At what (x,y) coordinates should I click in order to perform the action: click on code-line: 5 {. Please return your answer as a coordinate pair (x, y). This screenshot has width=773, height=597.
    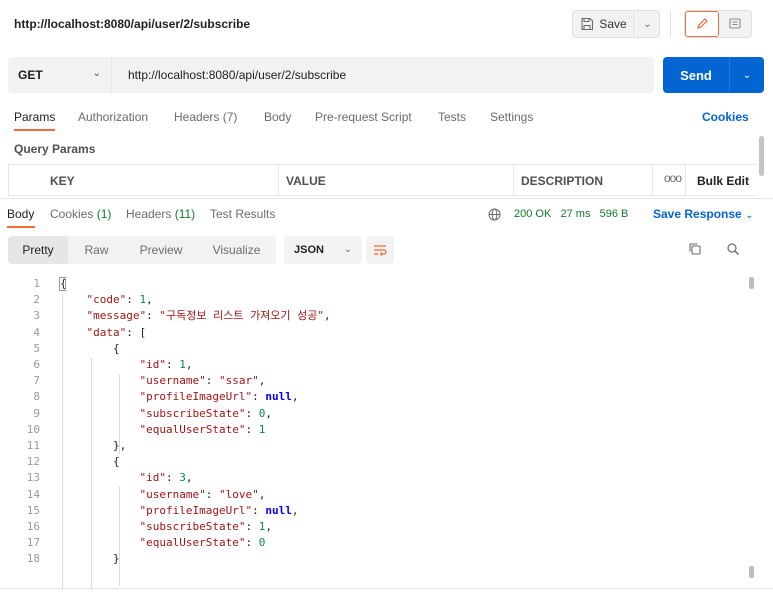
    Looking at the image, I should click on (386, 349).